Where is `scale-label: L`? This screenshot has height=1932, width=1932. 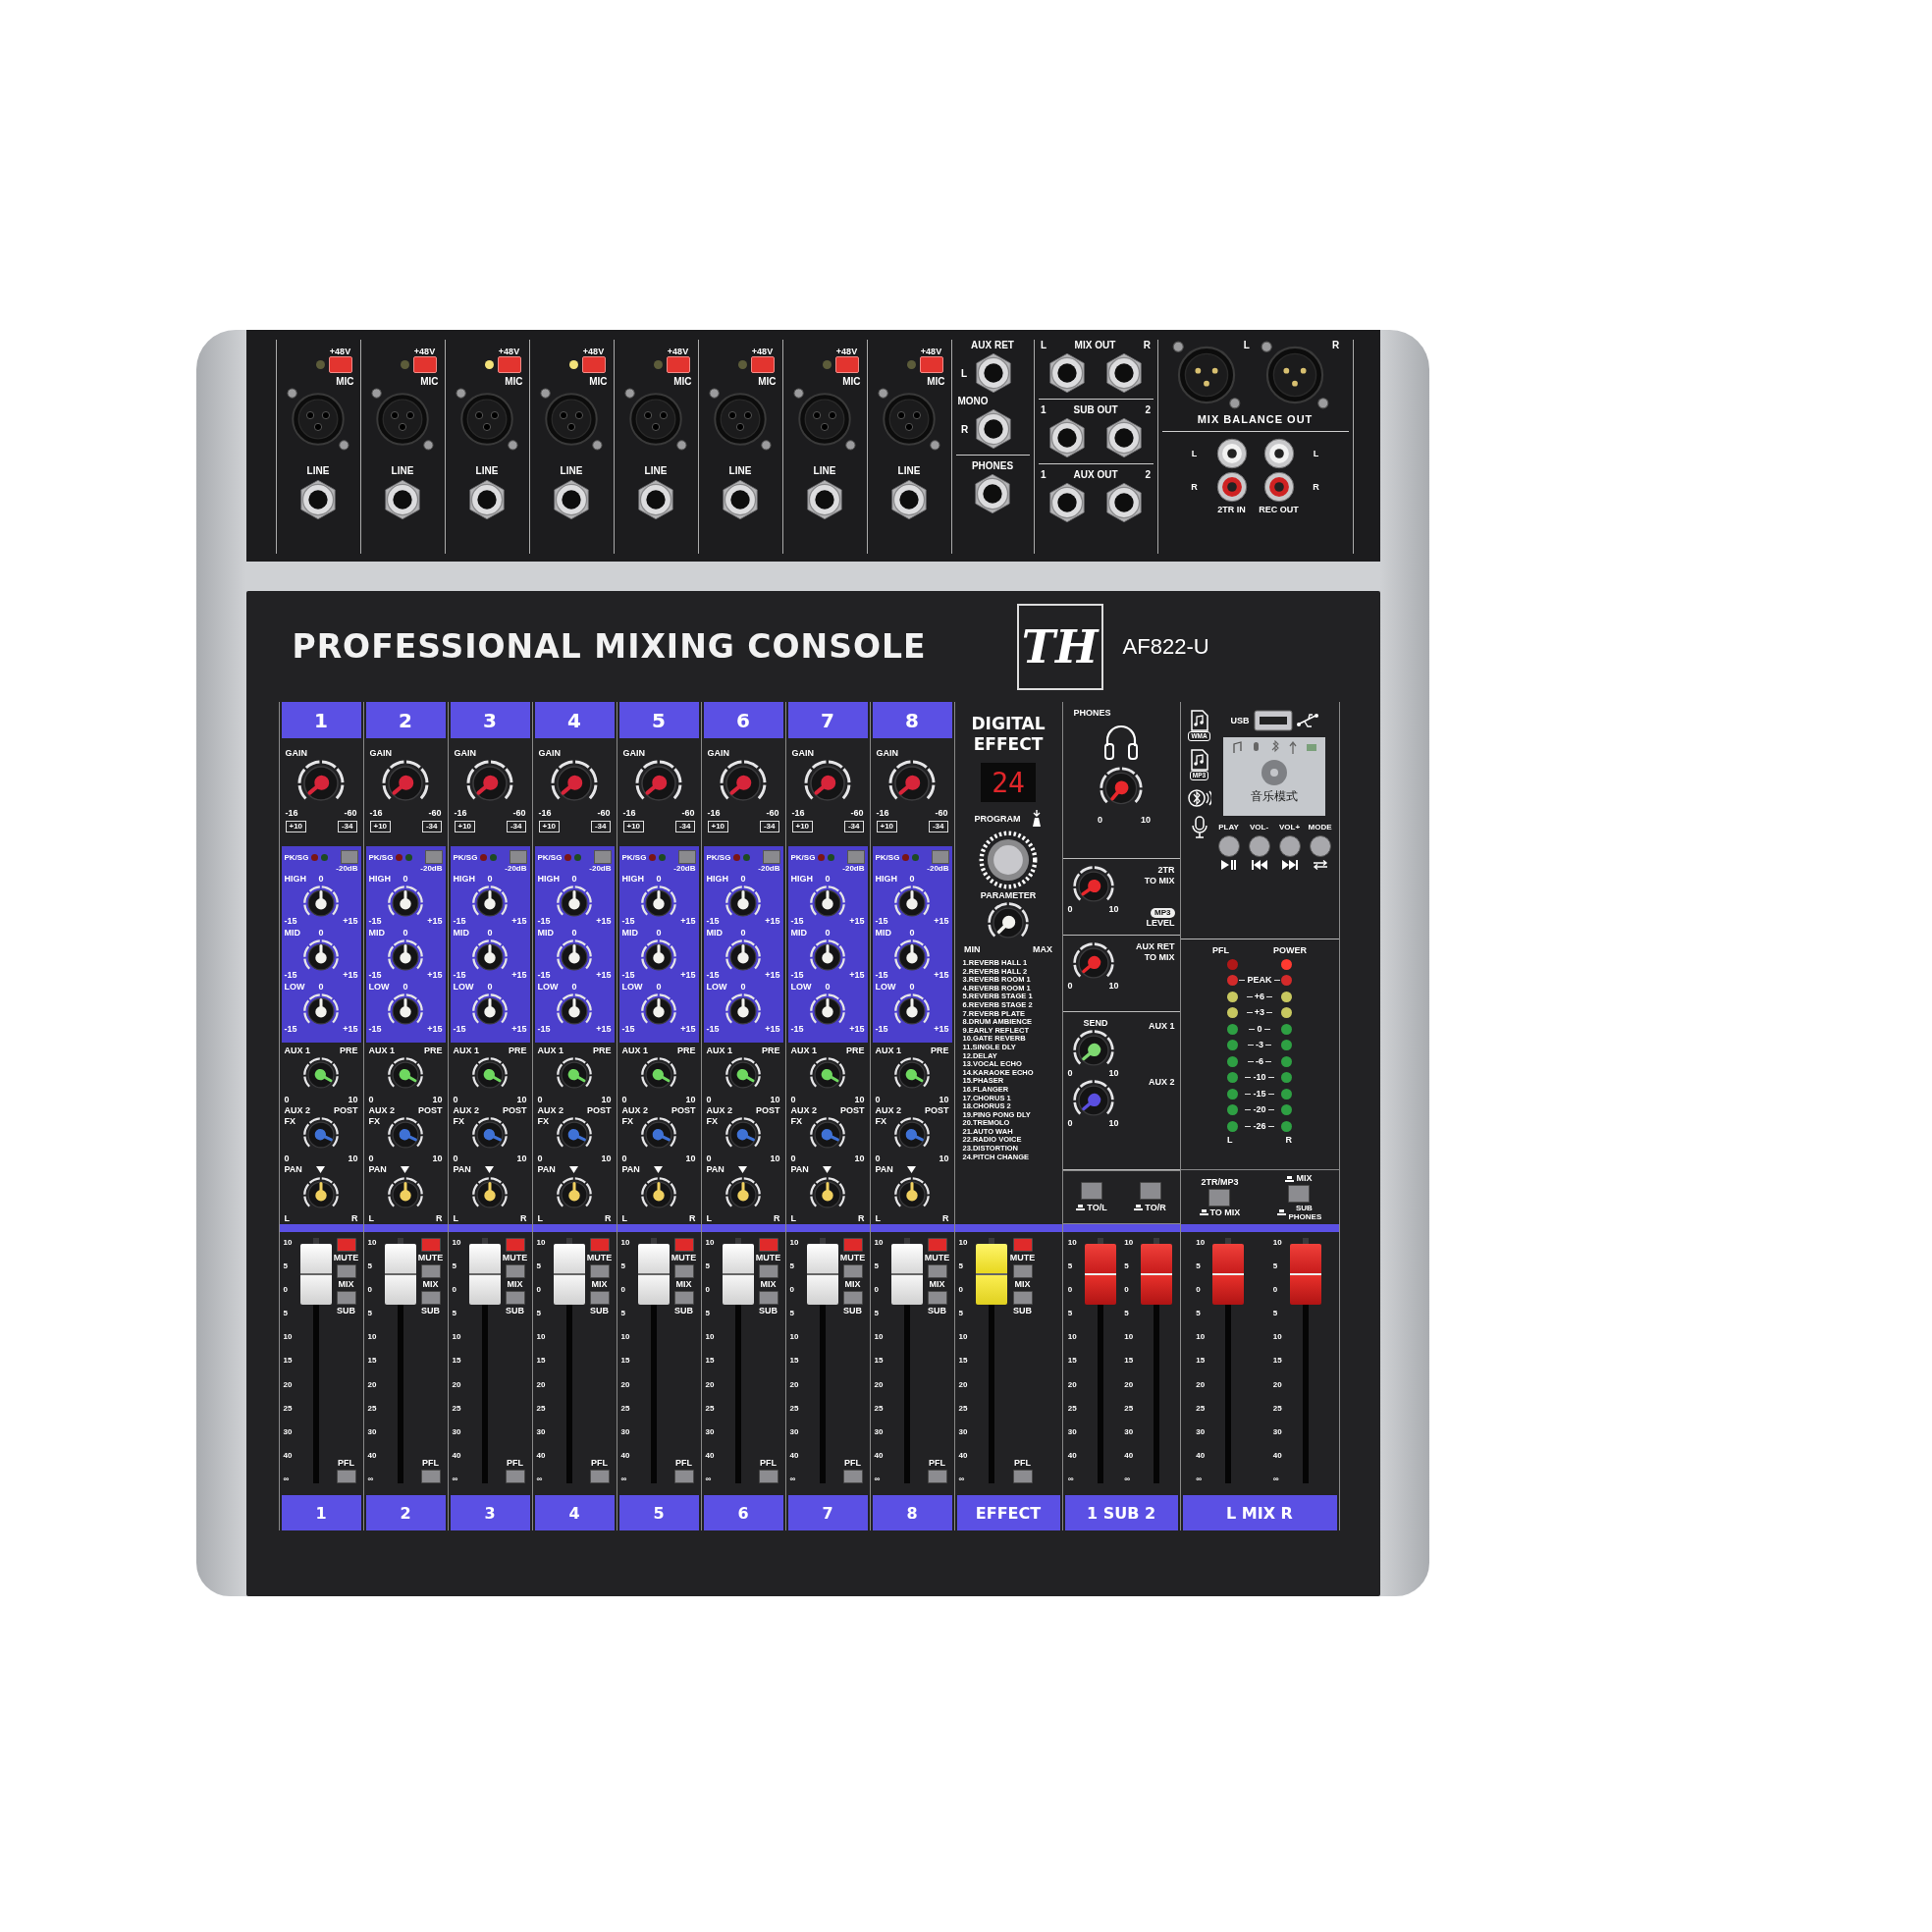
scale-label: L is located at coordinates (793, 1218).